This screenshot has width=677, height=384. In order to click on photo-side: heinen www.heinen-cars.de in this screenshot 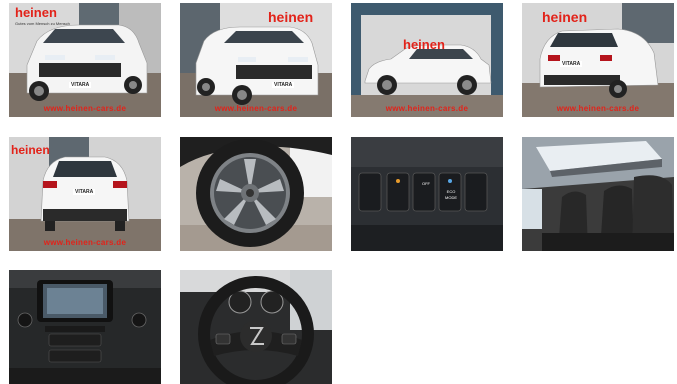, I will do `click(427, 60)`.